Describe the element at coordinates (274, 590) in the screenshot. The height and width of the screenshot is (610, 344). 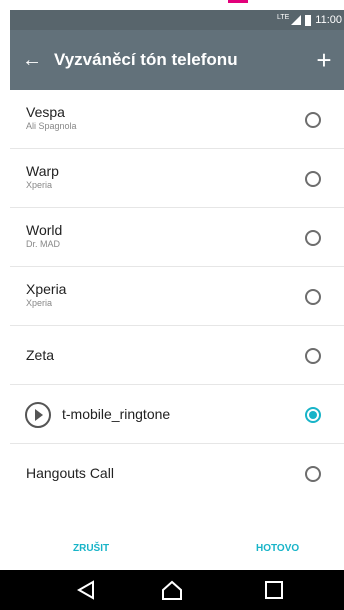
I see `recent-apps-icon` at that location.